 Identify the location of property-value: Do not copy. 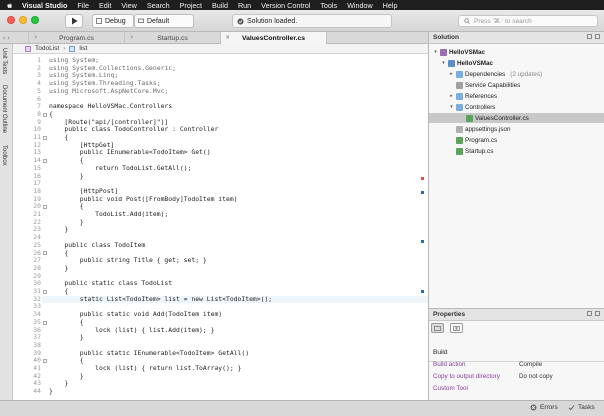
(536, 376).